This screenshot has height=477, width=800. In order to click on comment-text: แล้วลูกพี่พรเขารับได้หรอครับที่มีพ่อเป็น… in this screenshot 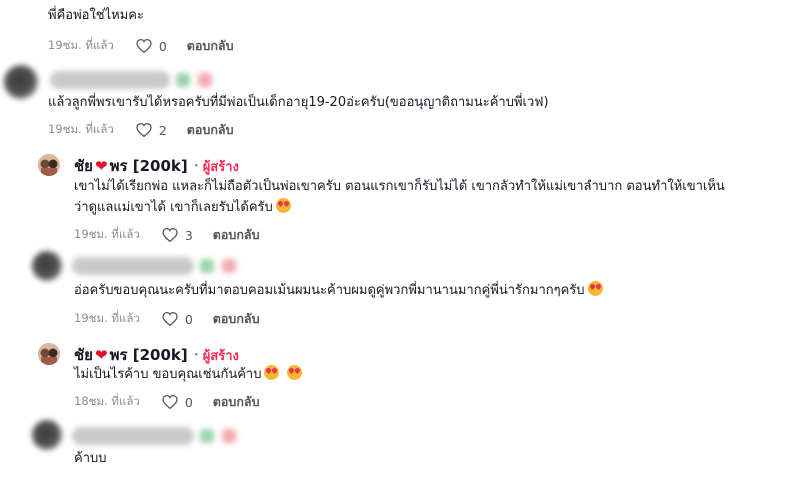, I will do `click(298, 102)`.